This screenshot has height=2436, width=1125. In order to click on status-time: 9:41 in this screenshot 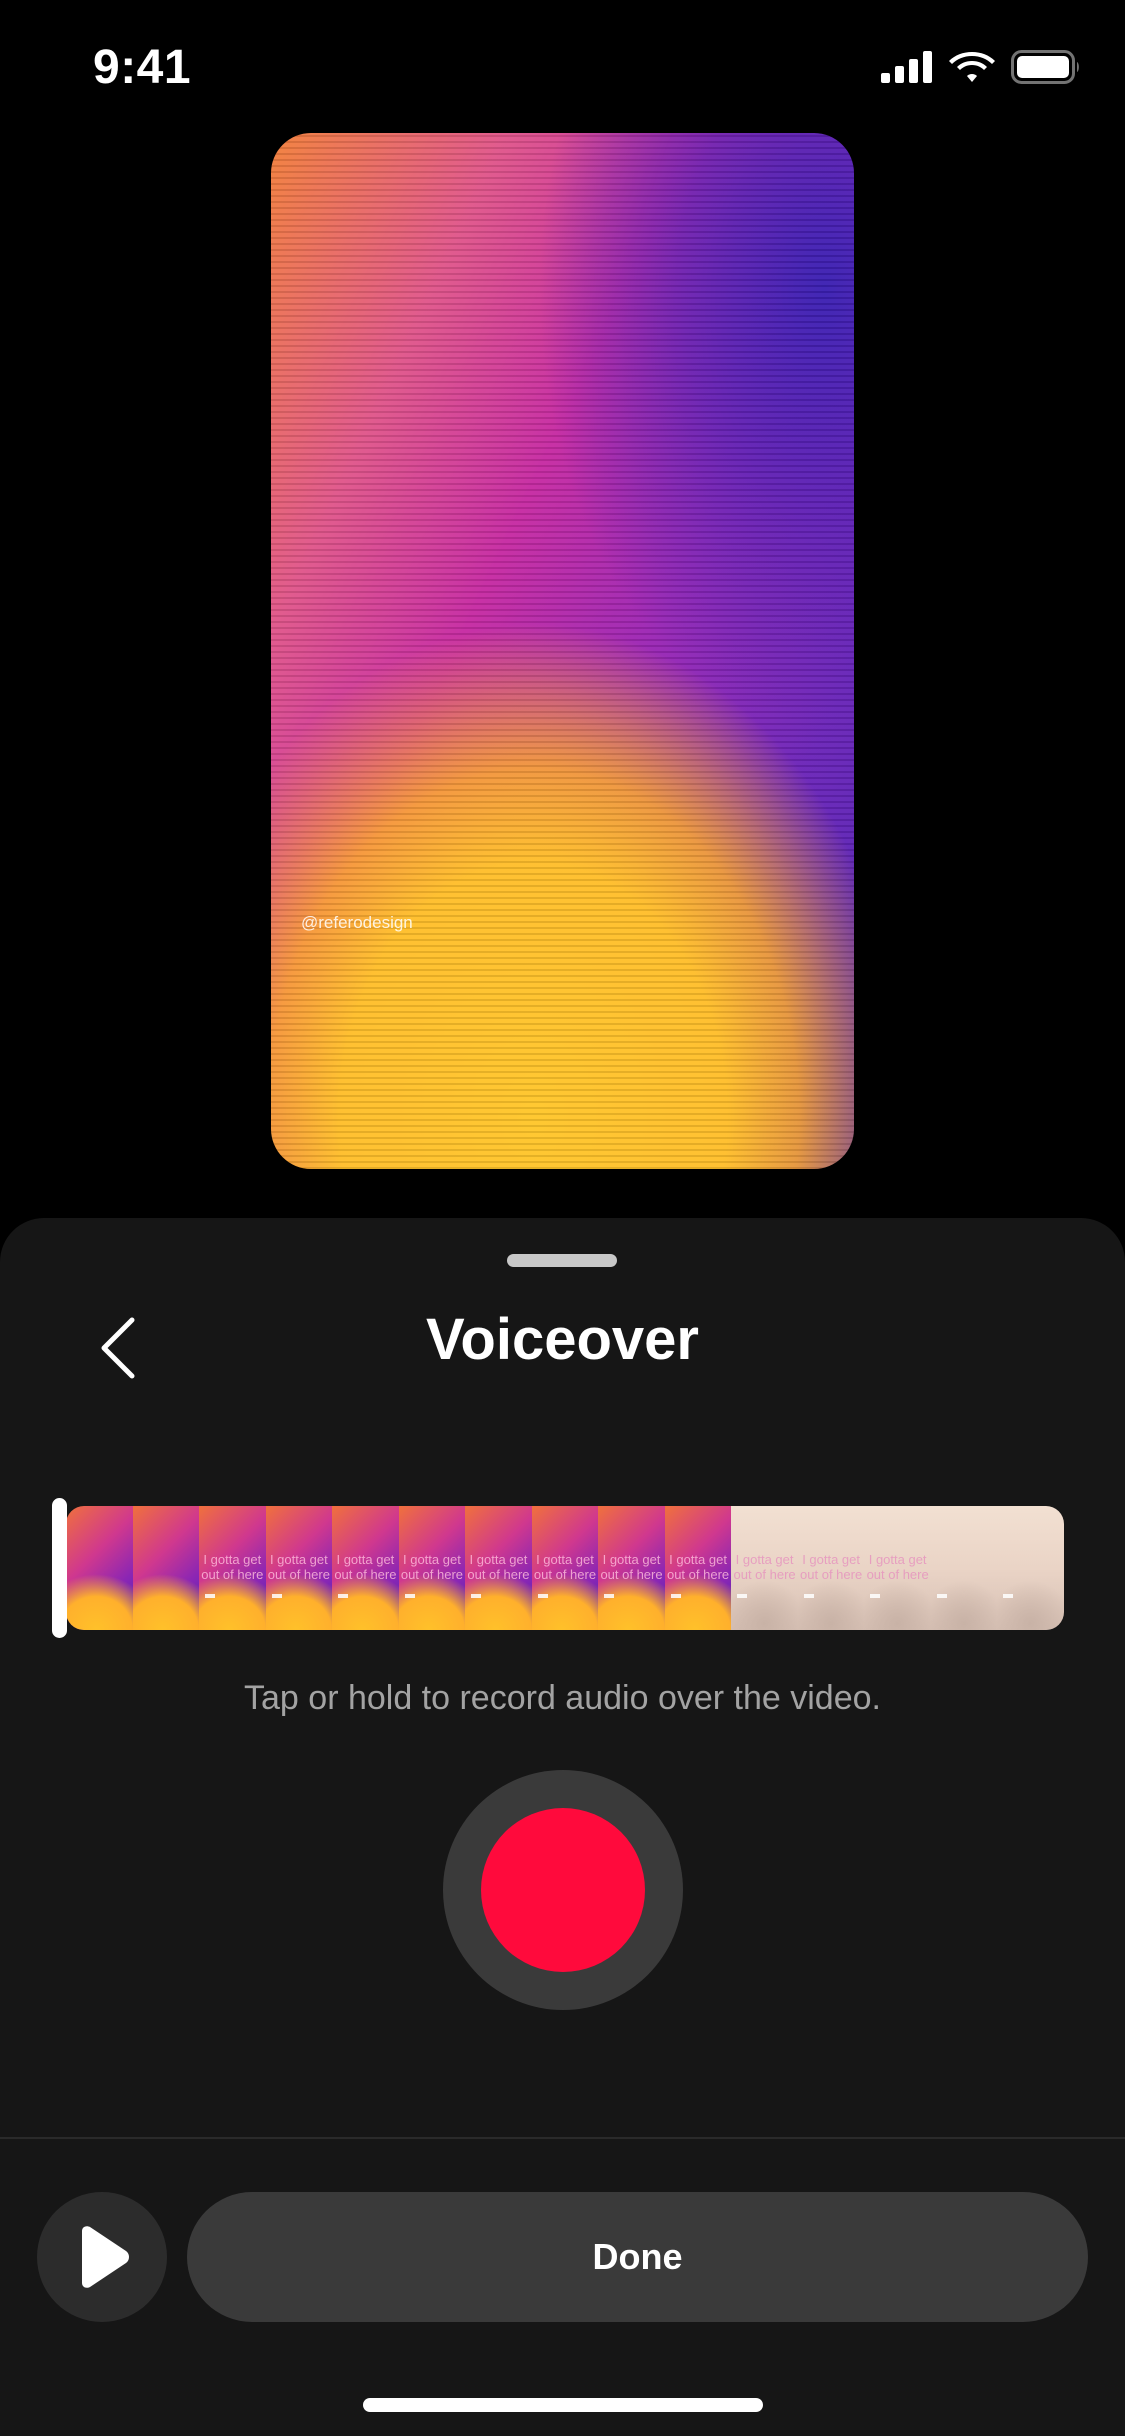, I will do `click(142, 67)`.